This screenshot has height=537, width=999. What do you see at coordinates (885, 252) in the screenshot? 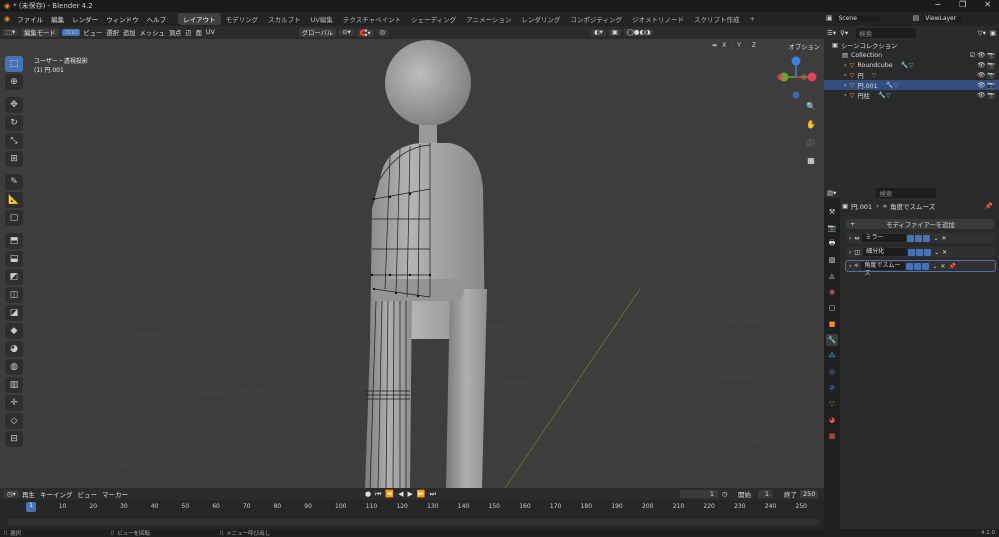
I see `modifier-name: 細分化` at bounding box center [885, 252].